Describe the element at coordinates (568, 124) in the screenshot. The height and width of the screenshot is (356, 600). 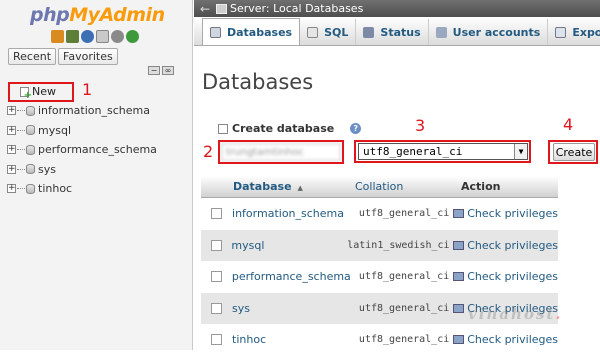
I see `annotation-number-4: 4` at that location.